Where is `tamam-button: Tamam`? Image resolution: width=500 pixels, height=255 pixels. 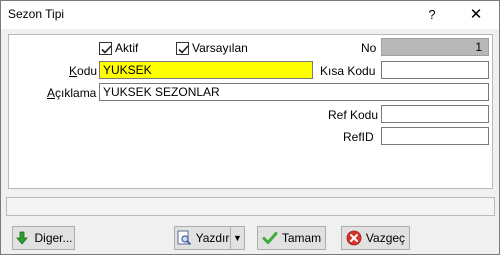 tamam-button: Tamam is located at coordinates (291, 238).